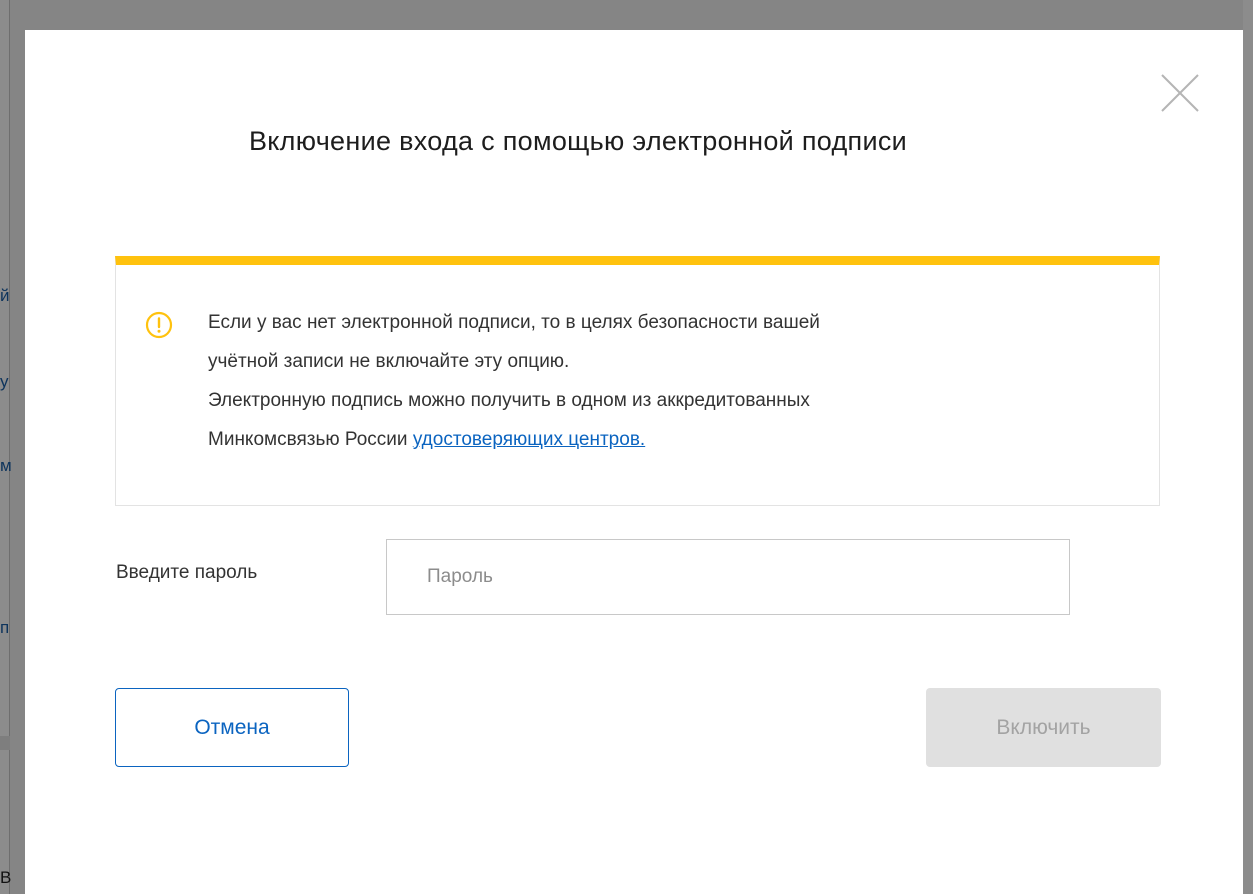 Image resolution: width=1253 pixels, height=894 pixels. What do you see at coordinates (310, 439) in the screenshot?
I see `warning-line-prefix: Минкомсвязью России` at bounding box center [310, 439].